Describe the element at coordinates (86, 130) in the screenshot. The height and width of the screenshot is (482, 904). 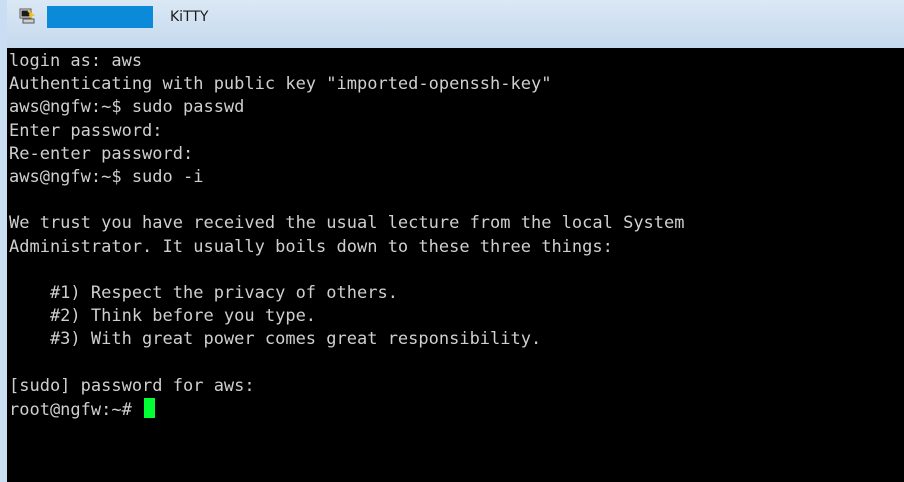
I see `terminal-line: Enter password:` at that location.